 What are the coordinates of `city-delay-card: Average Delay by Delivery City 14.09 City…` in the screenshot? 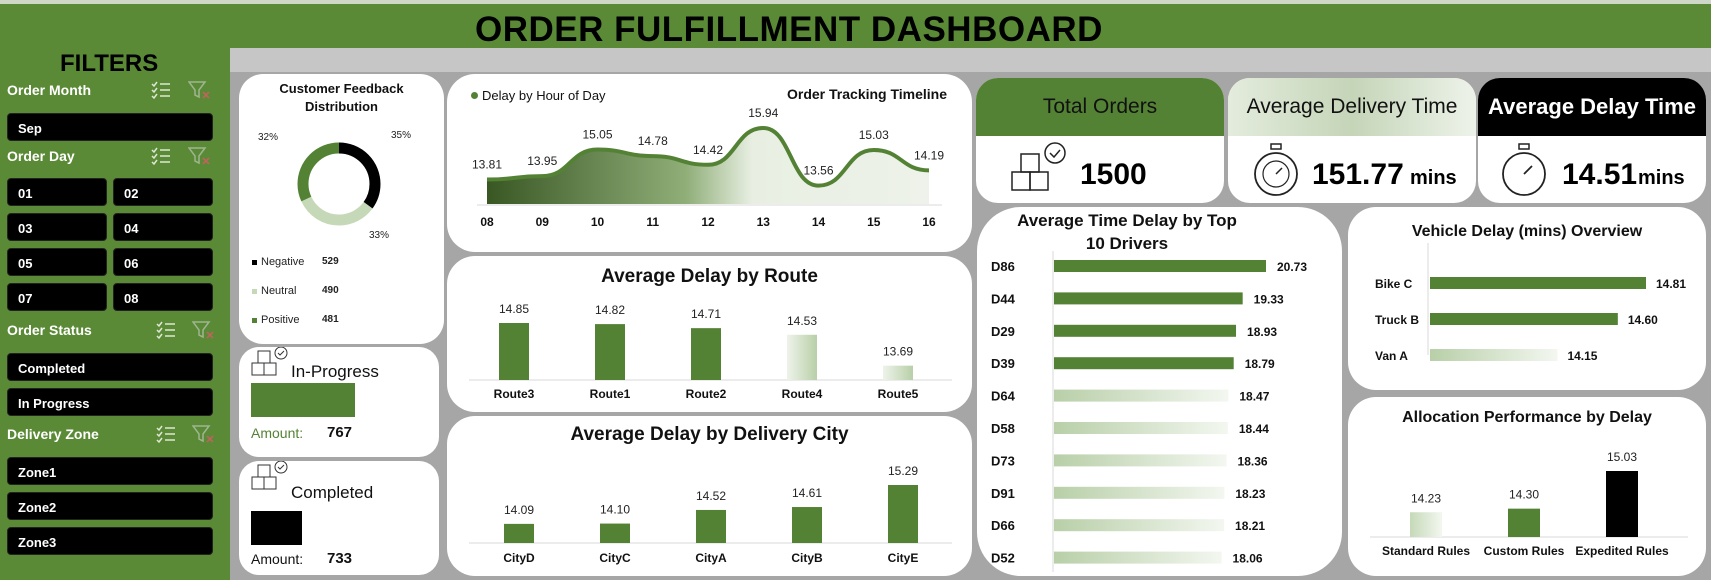 It's located at (709, 496).